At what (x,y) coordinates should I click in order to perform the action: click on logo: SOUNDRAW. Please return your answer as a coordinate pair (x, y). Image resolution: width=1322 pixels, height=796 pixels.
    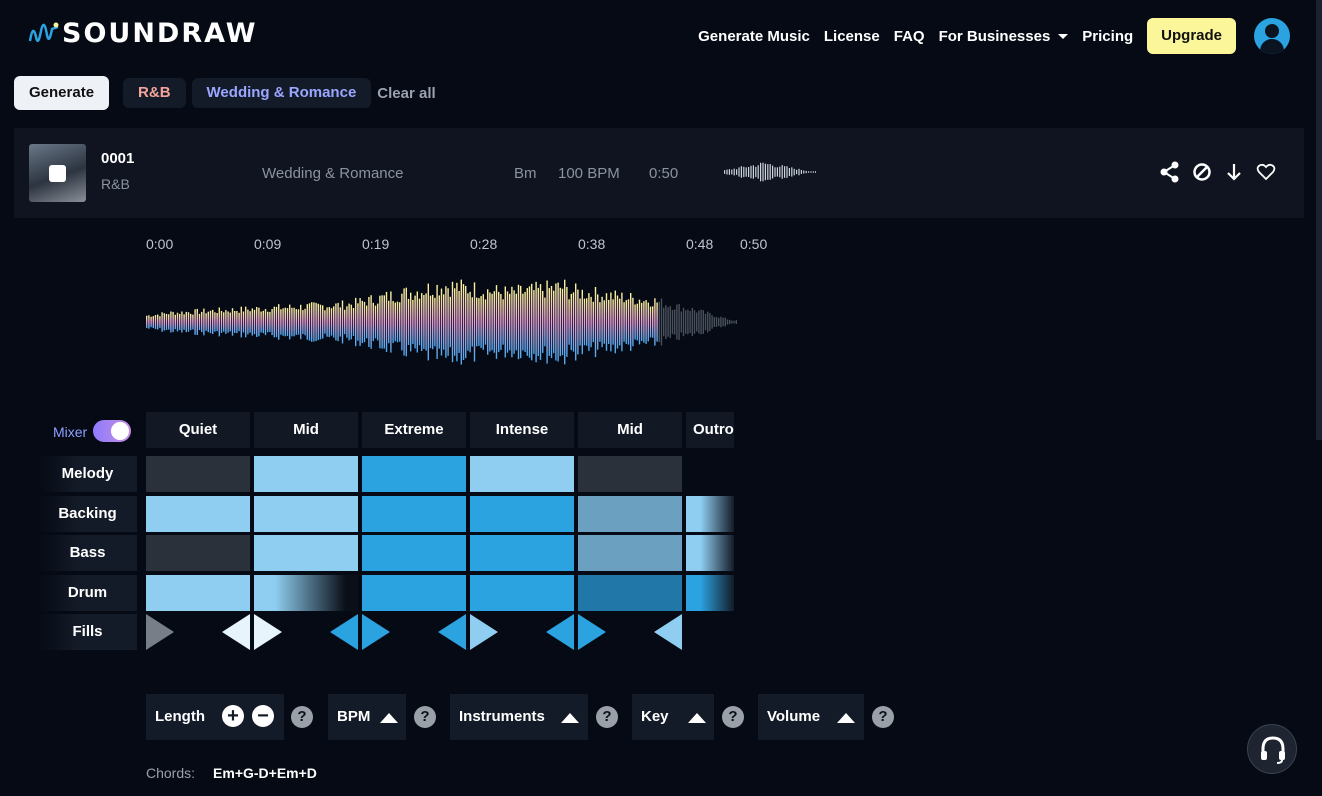
    Looking at the image, I should click on (143, 33).